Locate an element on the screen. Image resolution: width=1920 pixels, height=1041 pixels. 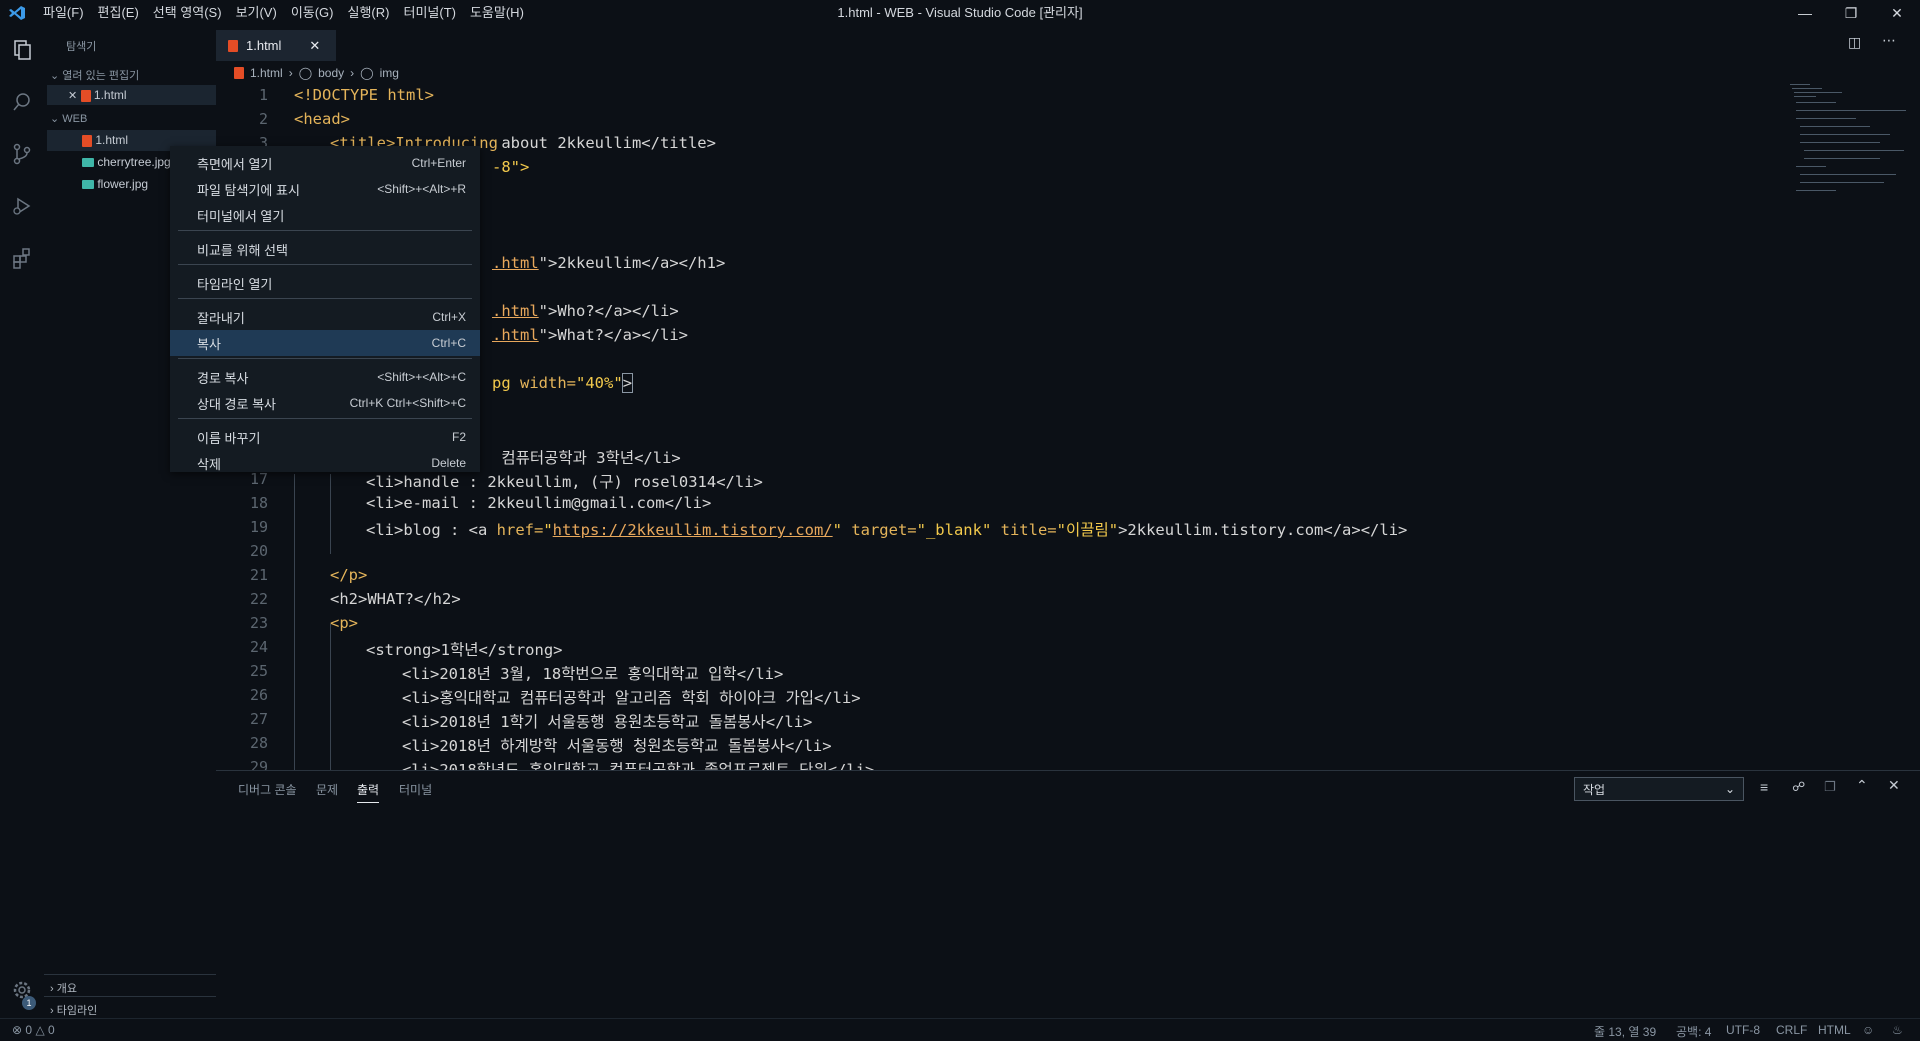
menu-item-select-for-compare: 비교를 위해 선택 is located at coordinates (325, 249).